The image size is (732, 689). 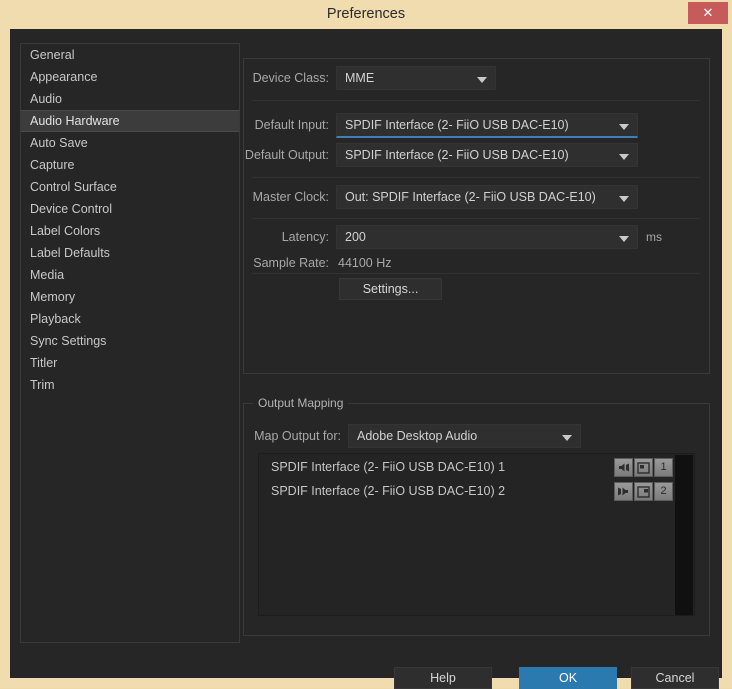 What do you see at coordinates (654, 237) in the screenshot?
I see `latency-unit: ms` at bounding box center [654, 237].